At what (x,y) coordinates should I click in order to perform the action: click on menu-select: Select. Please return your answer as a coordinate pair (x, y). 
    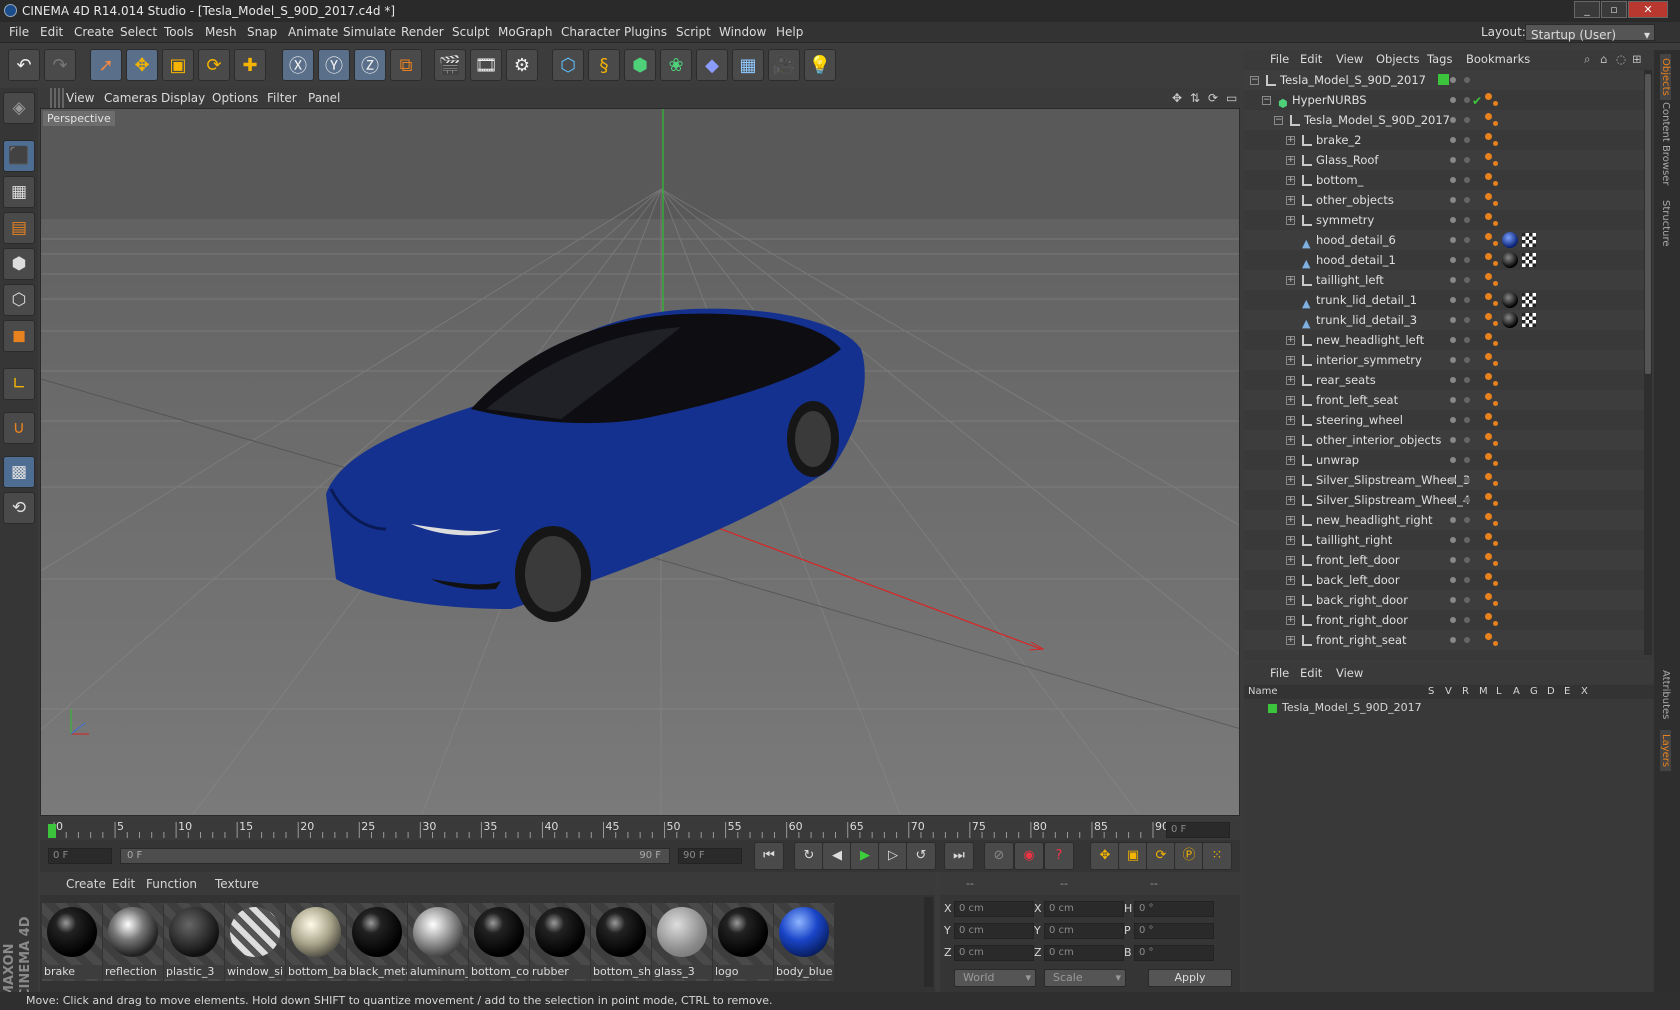
    Looking at the image, I should click on (138, 32).